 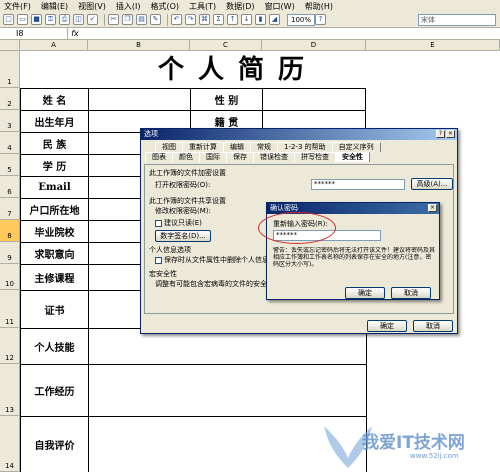 What do you see at coordinates (10, 69) in the screenshot?
I see `row-header: 1` at bounding box center [10, 69].